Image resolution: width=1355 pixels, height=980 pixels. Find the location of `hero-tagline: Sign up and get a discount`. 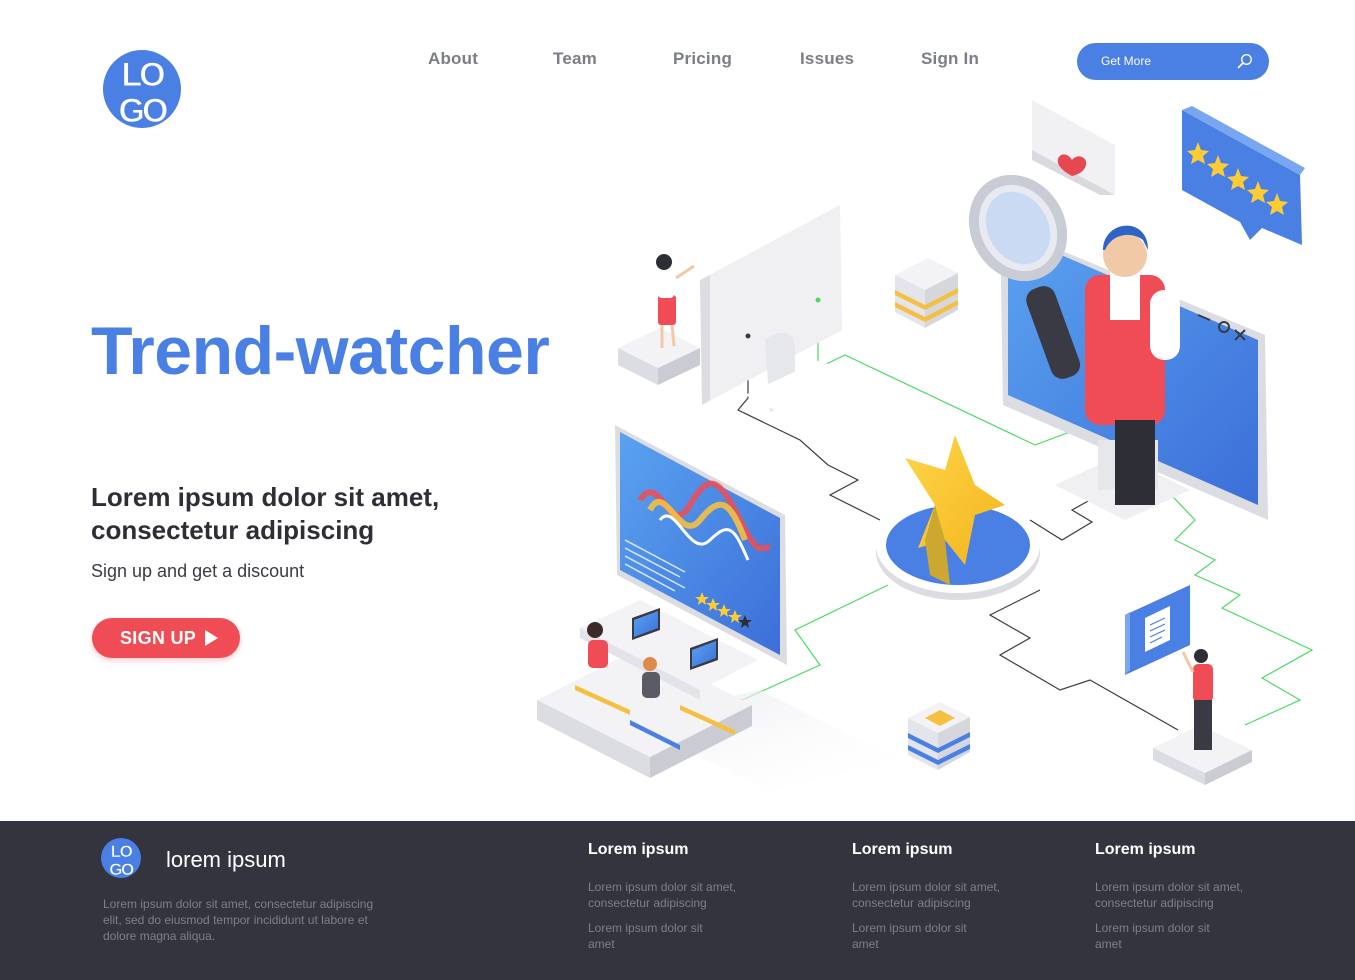

hero-tagline: Sign up and get a discount is located at coordinates (198, 571).